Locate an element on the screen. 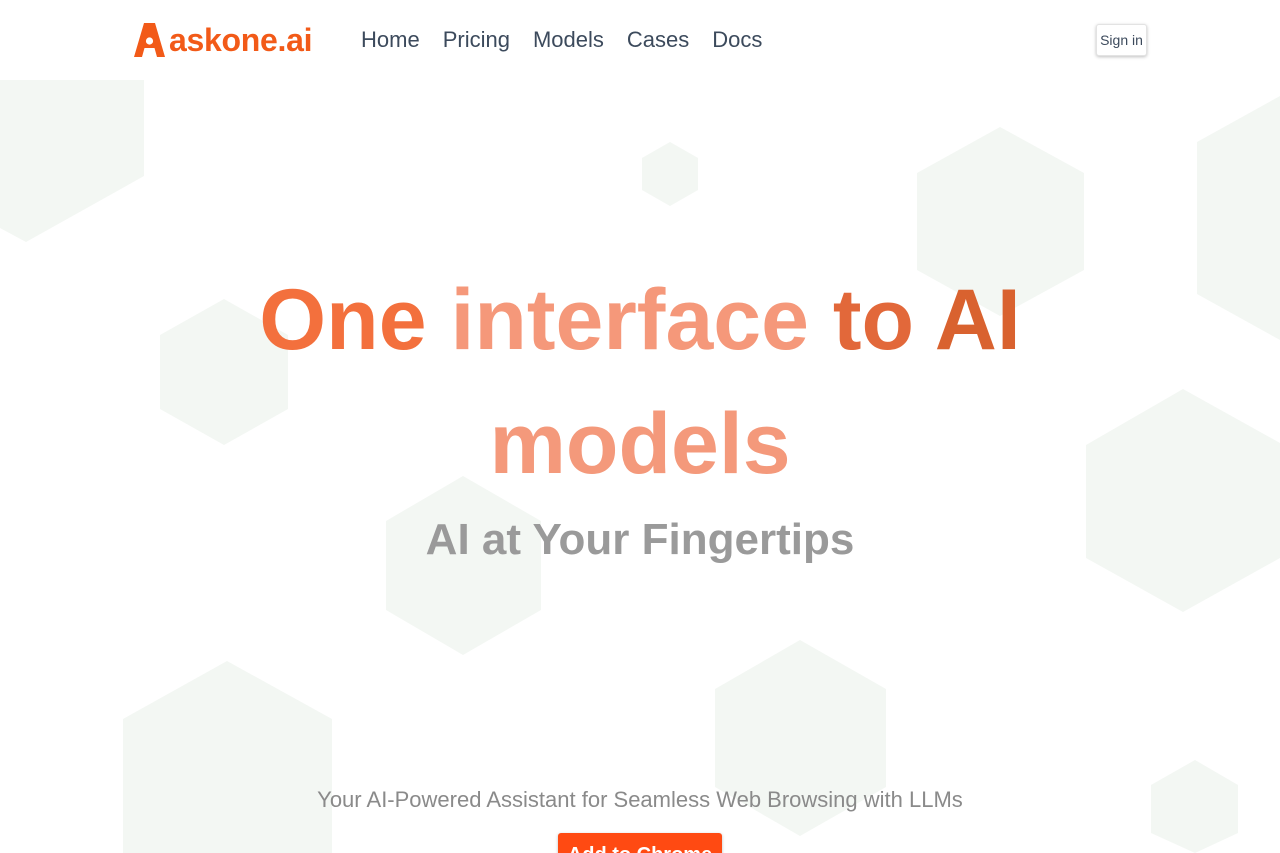 The width and height of the screenshot is (1280, 853). headline-word: to is located at coordinates (873, 320).